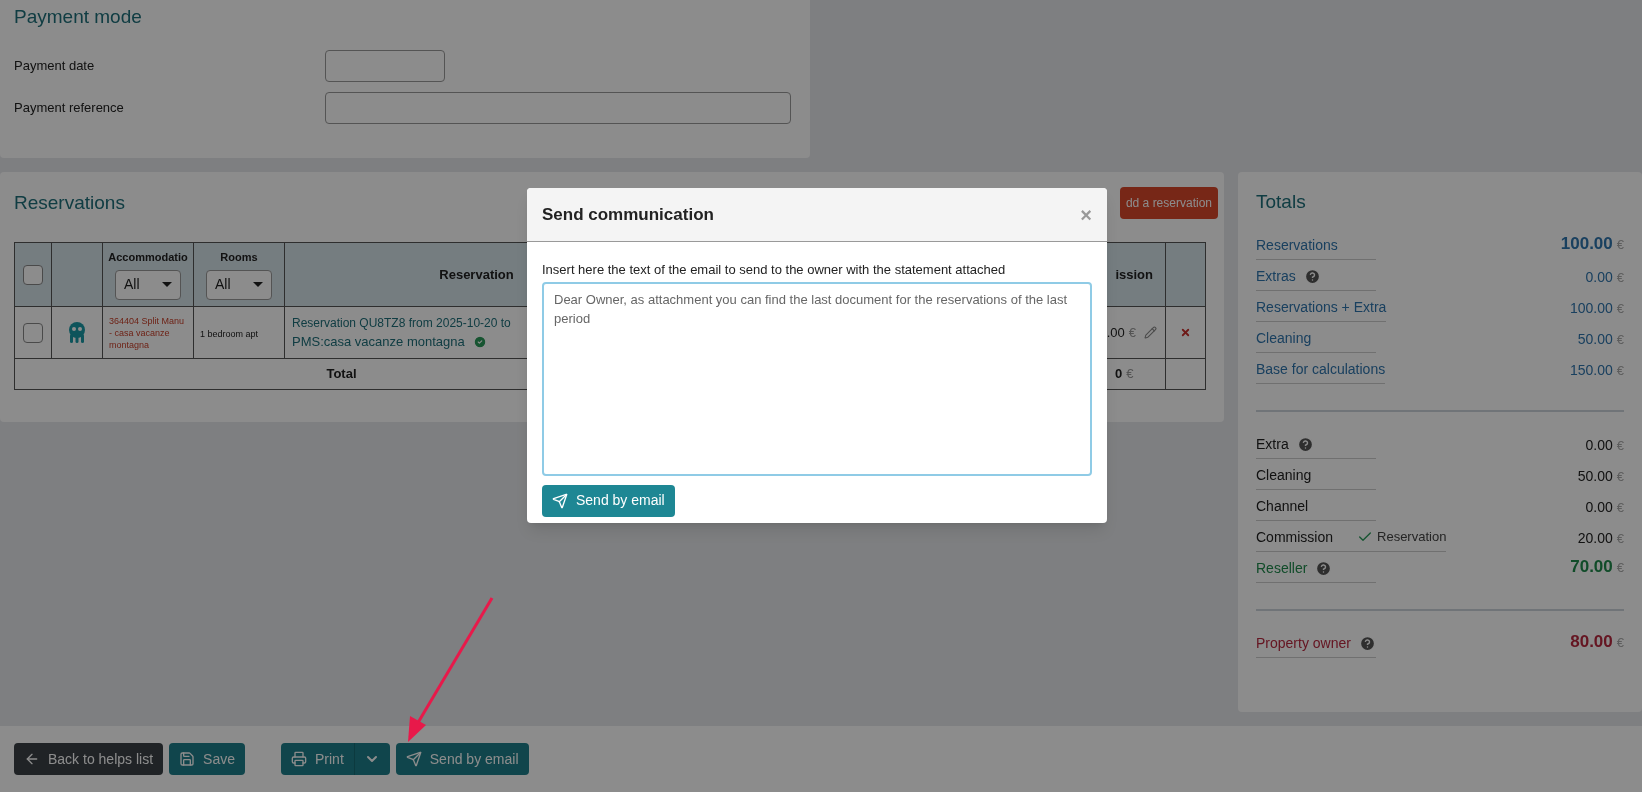 The height and width of the screenshot is (792, 1642). I want to click on close-button: ×, so click(1086, 214).